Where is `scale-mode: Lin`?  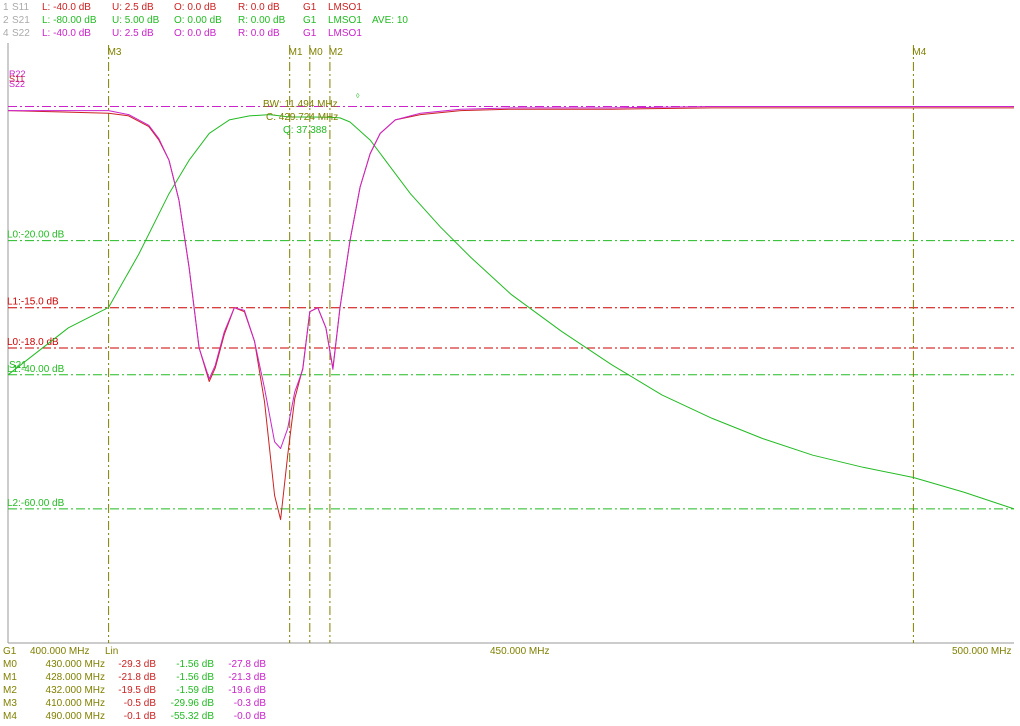
scale-mode: Lin is located at coordinates (111, 651).